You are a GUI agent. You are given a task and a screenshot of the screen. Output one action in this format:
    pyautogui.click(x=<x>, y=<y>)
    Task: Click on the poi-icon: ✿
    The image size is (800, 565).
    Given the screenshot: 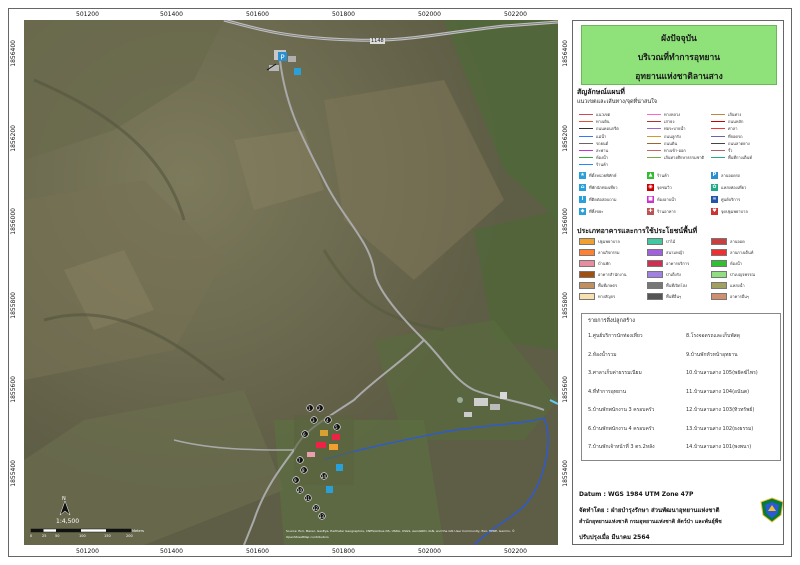 What is the action you would take?
    pyautogui.click(x=714, y=187)
    